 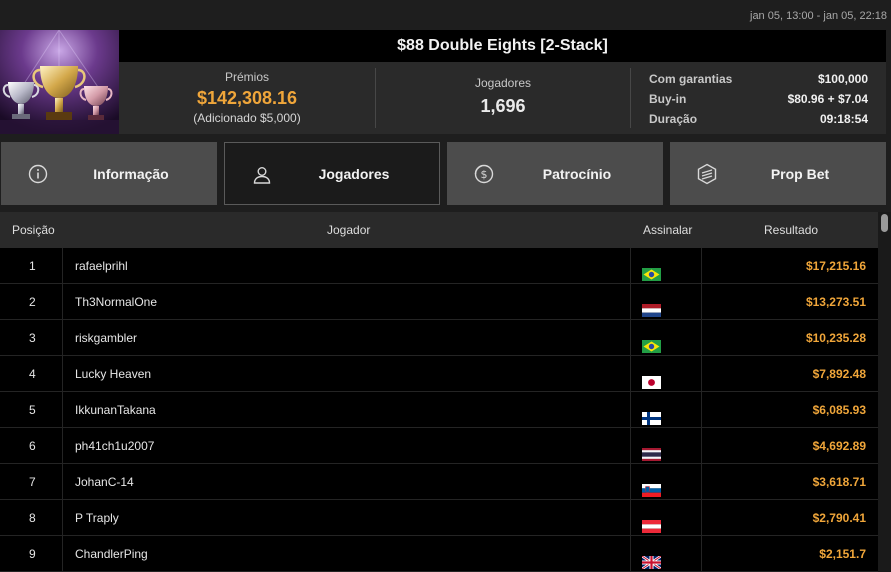 I want to click on row-player-name: rafaelprihl, so click(x=101, y=266).